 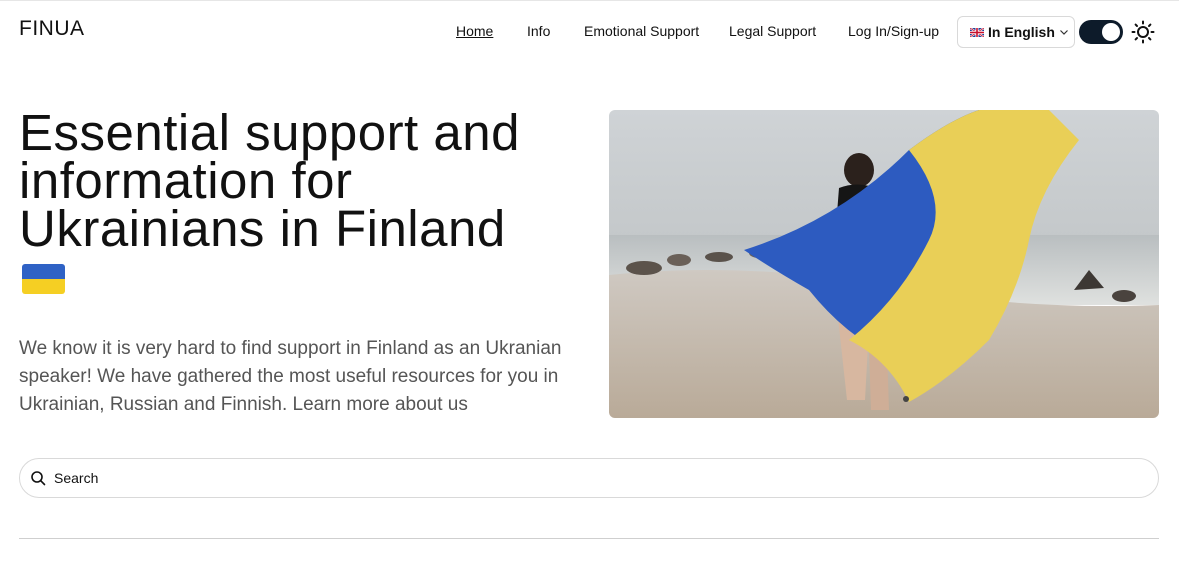 What do you see at coordinates (893, 31) in the screenshot?
I see `nav-login-link: Log In/Sign-up` at bounding box center [893, 31].